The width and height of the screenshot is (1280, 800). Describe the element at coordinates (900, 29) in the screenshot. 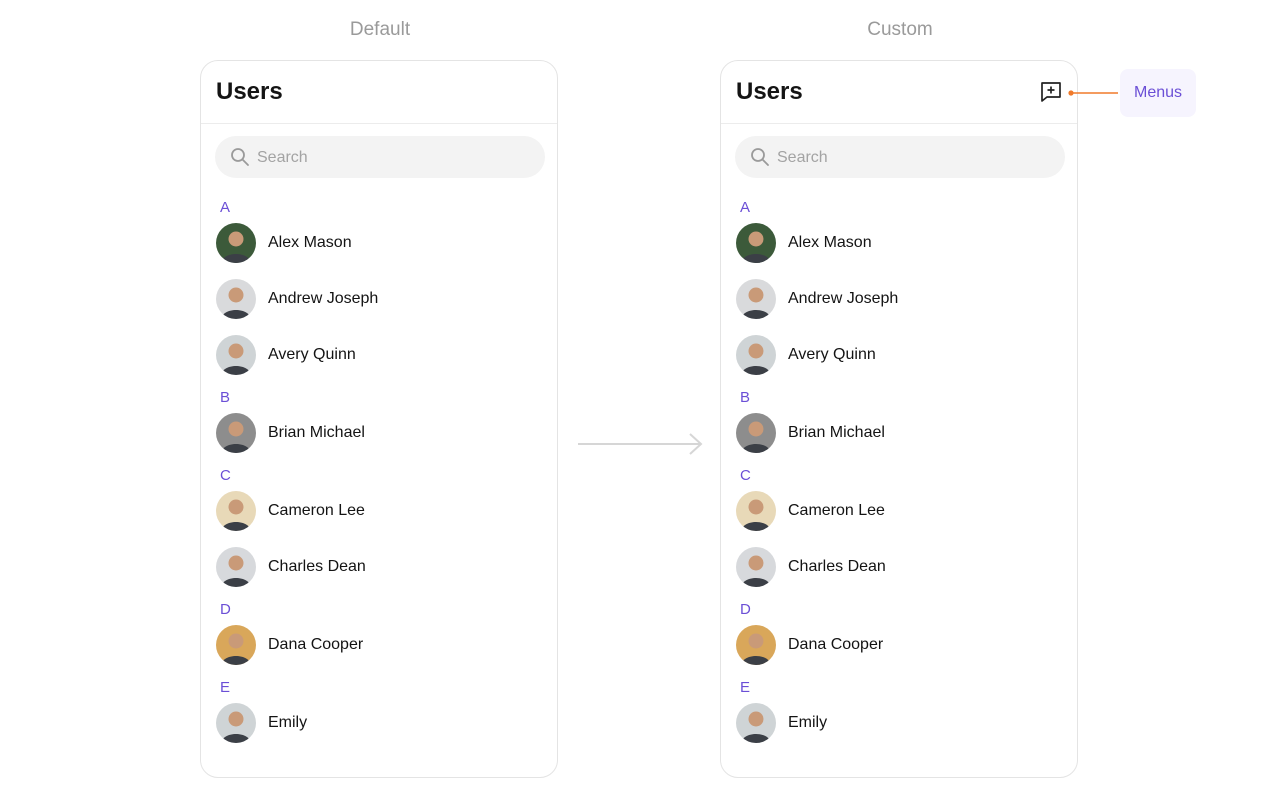

I see `custom-label: Custom` at that location.